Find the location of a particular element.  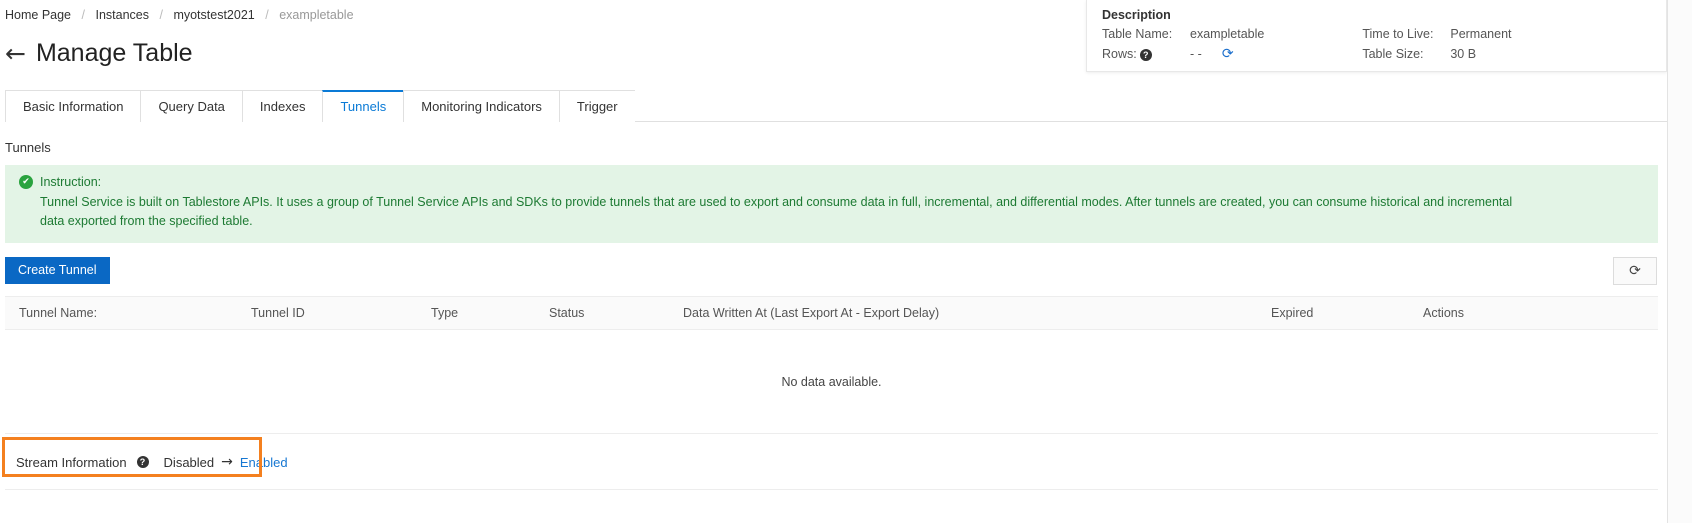

description-row-rows: Rows:? - - ⟳ is located at coordinates (1183, 53).